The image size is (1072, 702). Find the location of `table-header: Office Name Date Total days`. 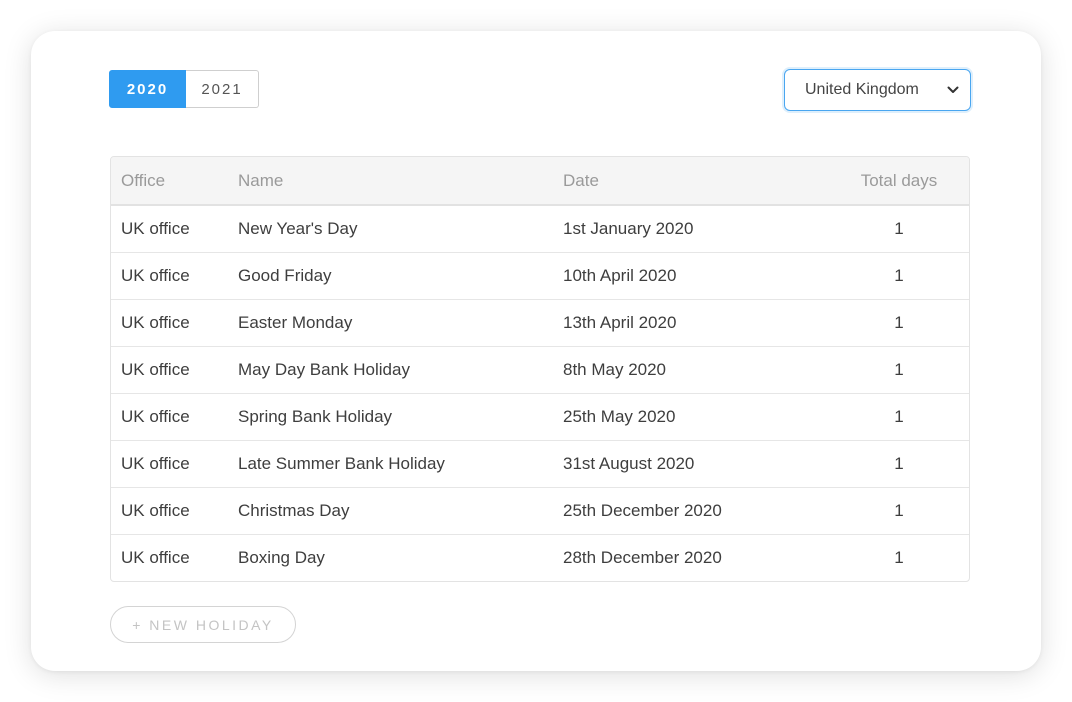

table-header: Office Name Date Total days is located at coordinates (540, 181).